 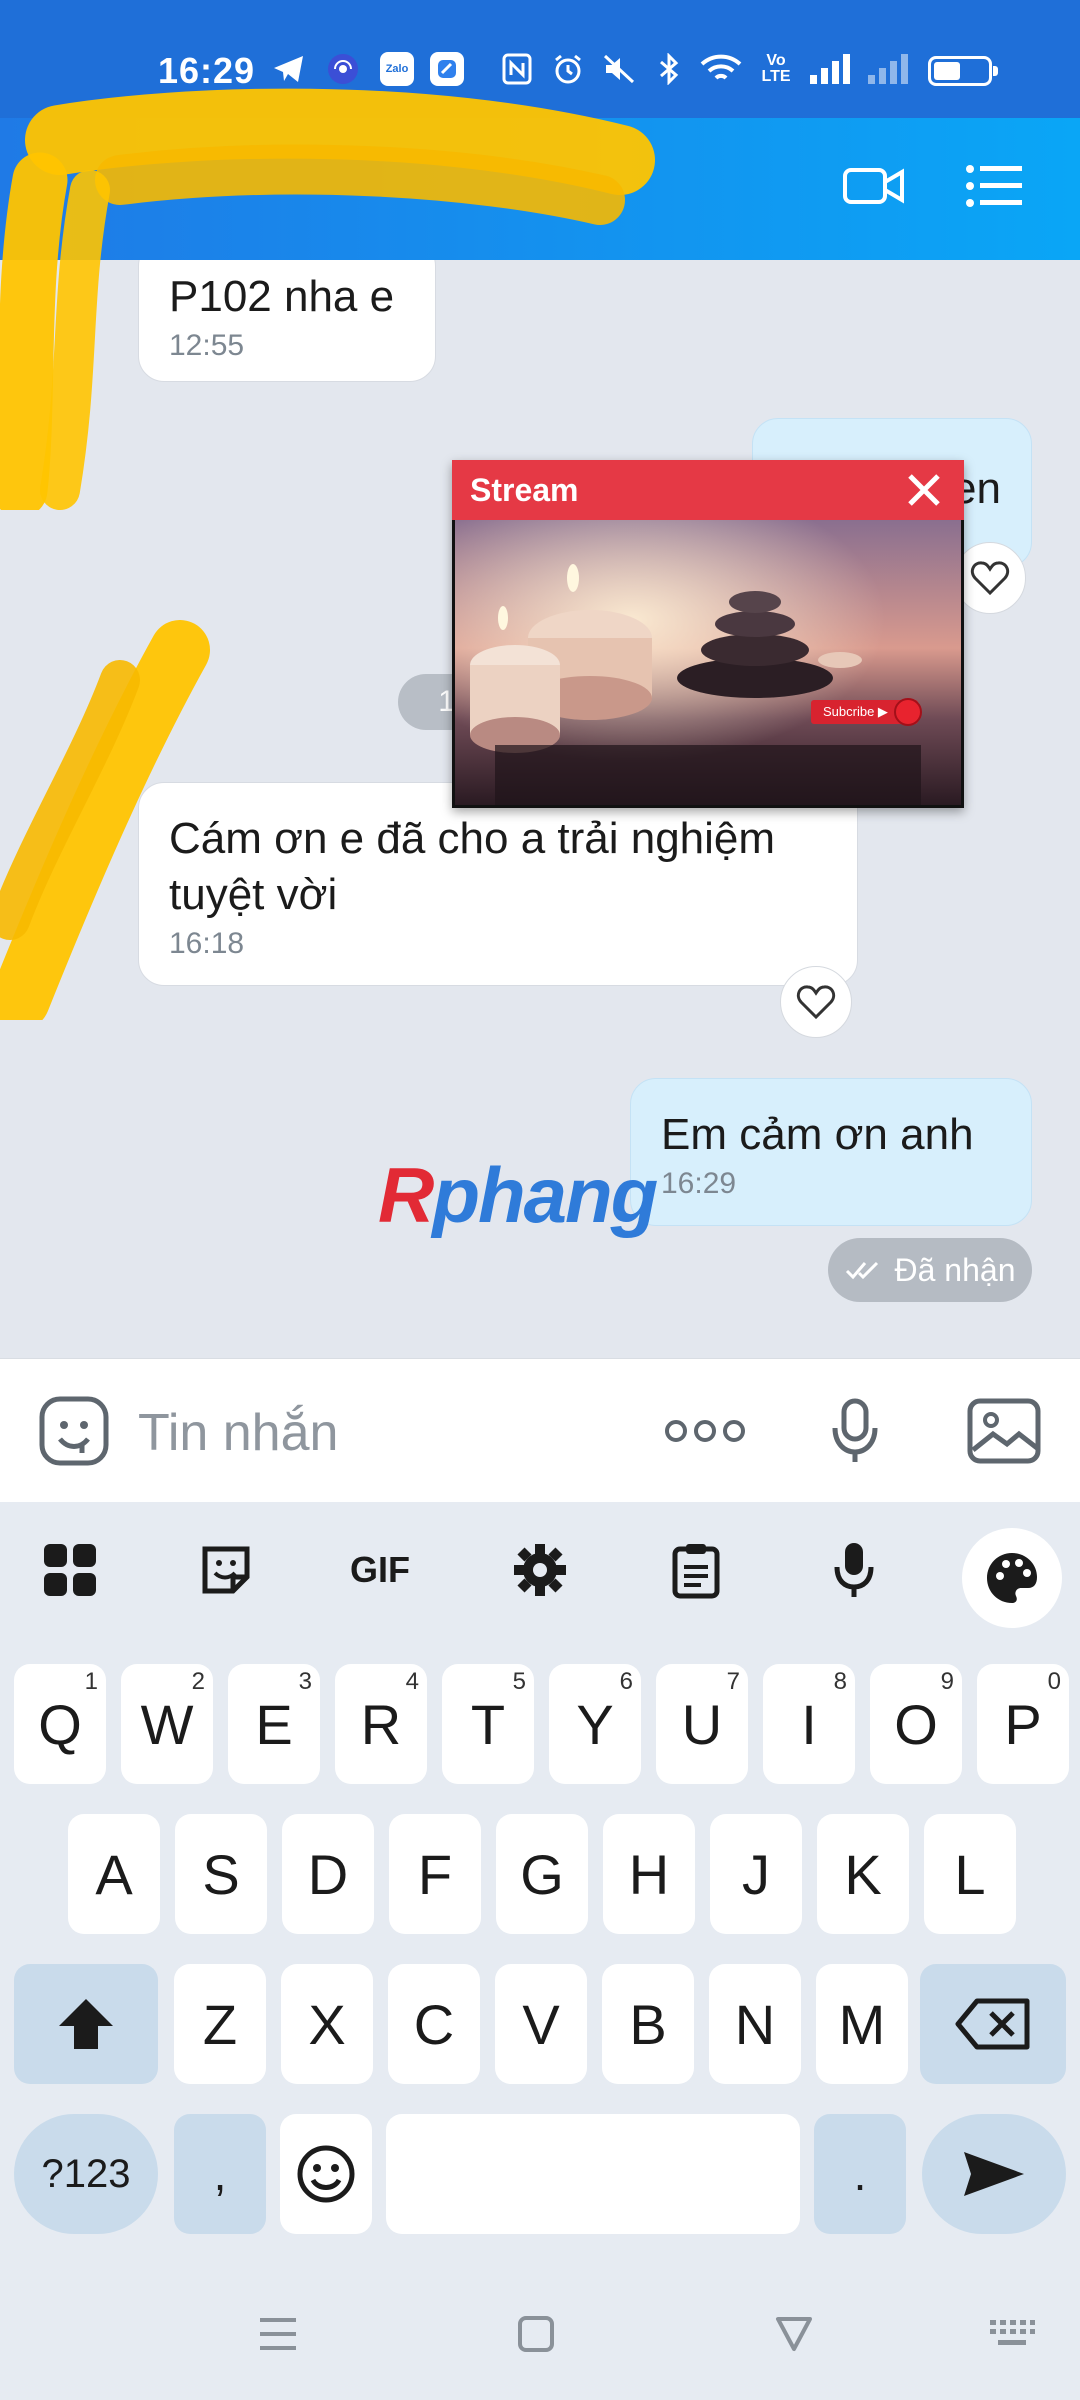 I want to click on send-key, so click(x=994, y=2174).